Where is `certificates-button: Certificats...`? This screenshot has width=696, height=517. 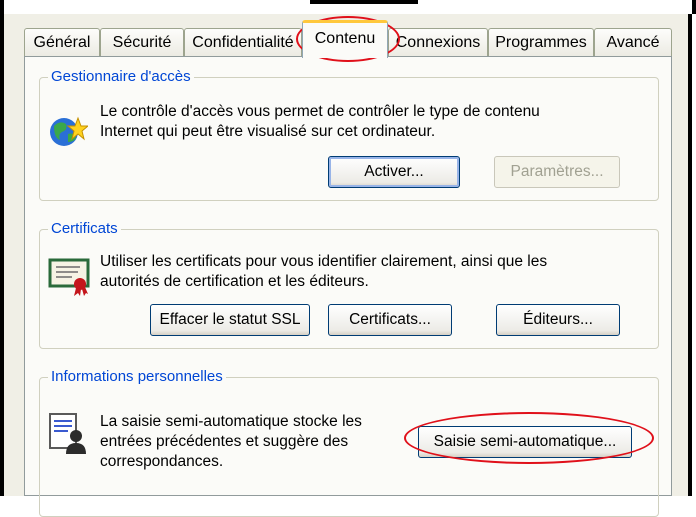
certificates-button: Certificats... is located at coordinates (390, 320).